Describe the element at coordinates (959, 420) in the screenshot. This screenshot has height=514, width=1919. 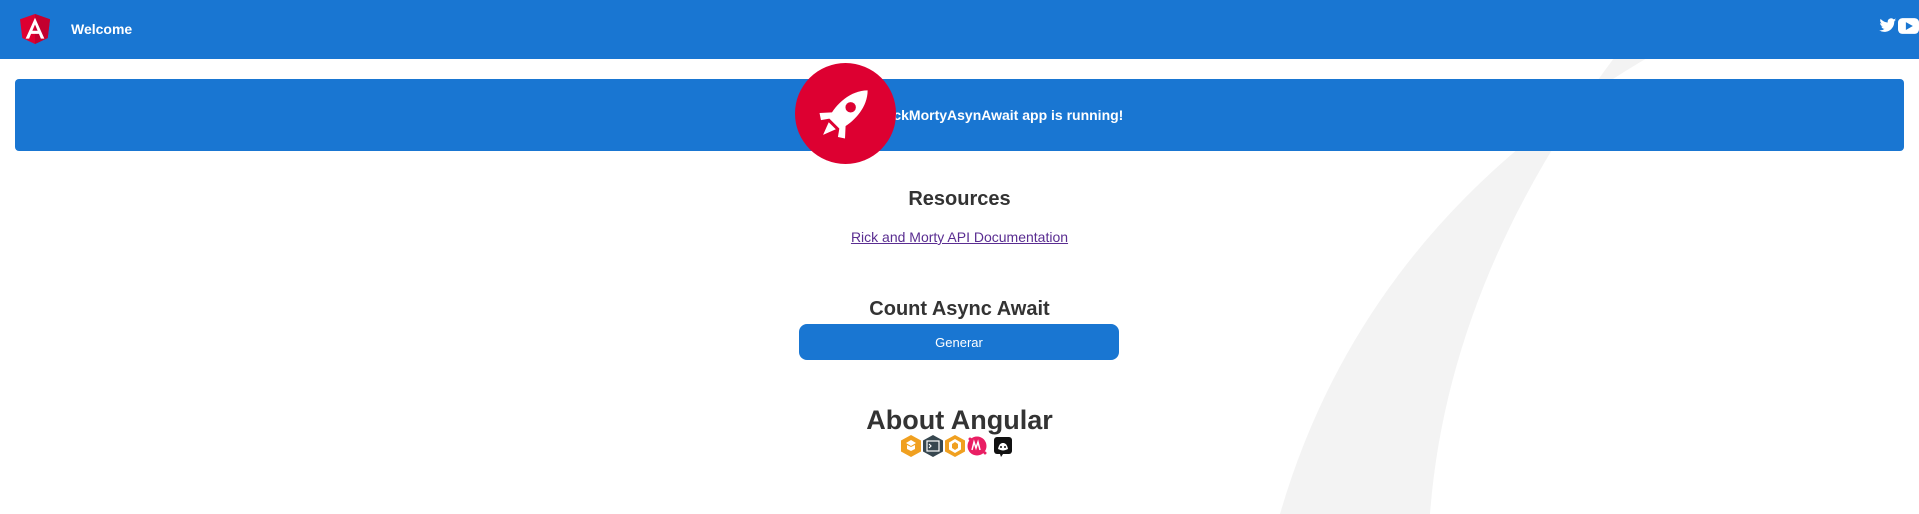
I see `about-angular-heading: About Angular` at that location.